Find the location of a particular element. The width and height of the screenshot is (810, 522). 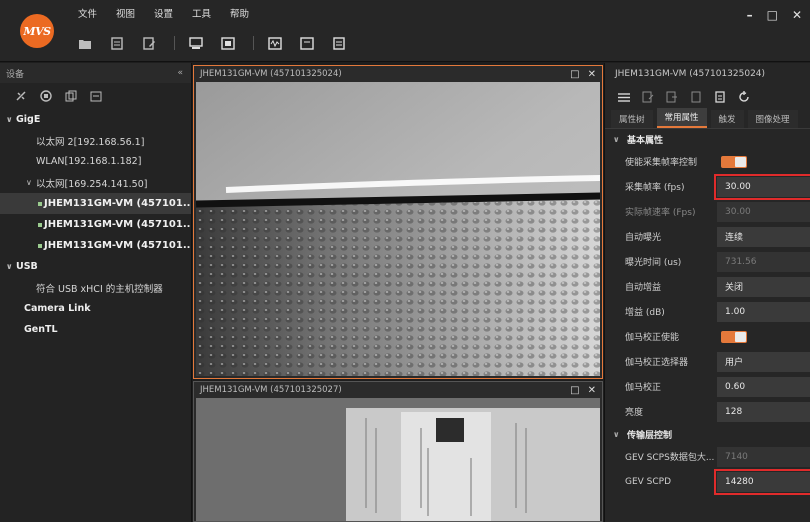

properties-tabs: 属性树 常用属性 触发 图像处理 is located at coordinates (707, 118).